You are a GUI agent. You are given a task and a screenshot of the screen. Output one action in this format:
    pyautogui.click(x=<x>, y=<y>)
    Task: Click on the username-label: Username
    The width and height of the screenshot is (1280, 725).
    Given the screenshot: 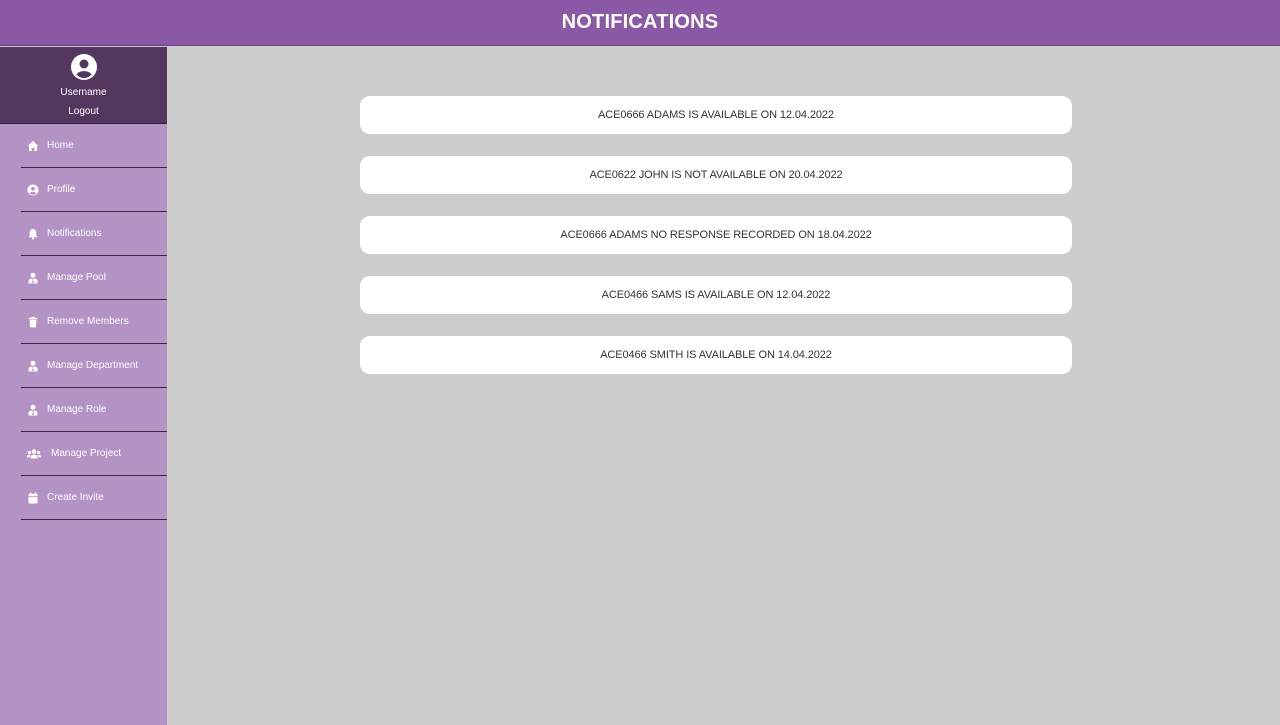 What is the action you would take?
    pyautogui.click(x=83, y=92)
    